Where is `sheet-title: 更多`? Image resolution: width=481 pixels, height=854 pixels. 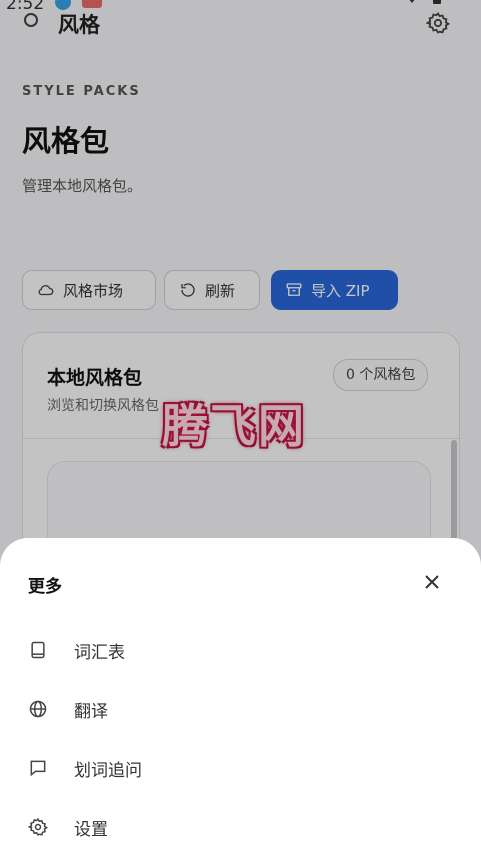 sheet-title: 更多 is located at coordinates (45, 587).